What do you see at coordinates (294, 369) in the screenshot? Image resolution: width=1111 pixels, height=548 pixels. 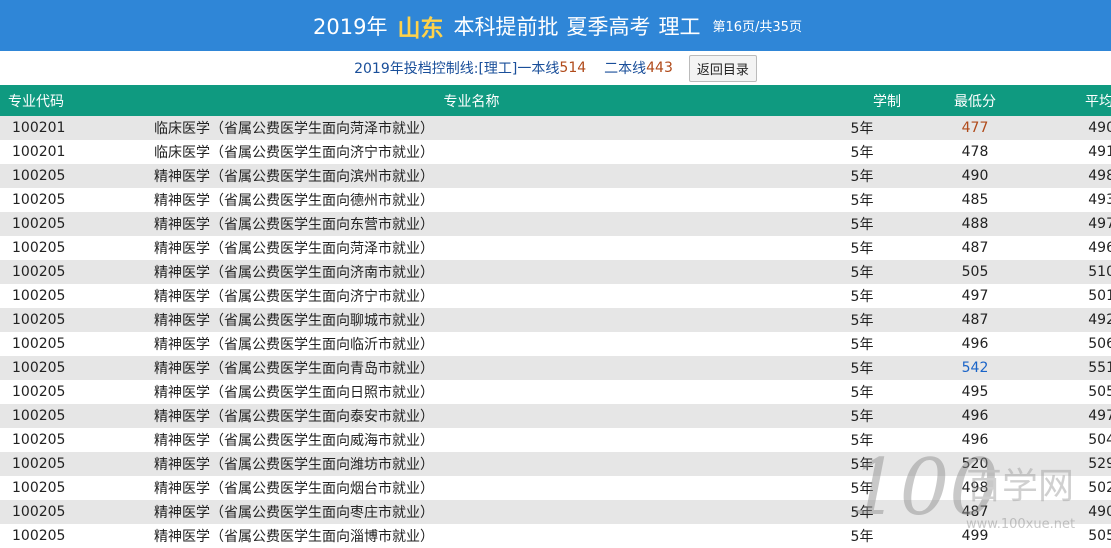 I see `cell-name: 精神医学（省属公费医学生面向青岛市就业）` at bounding box center [294, 369].